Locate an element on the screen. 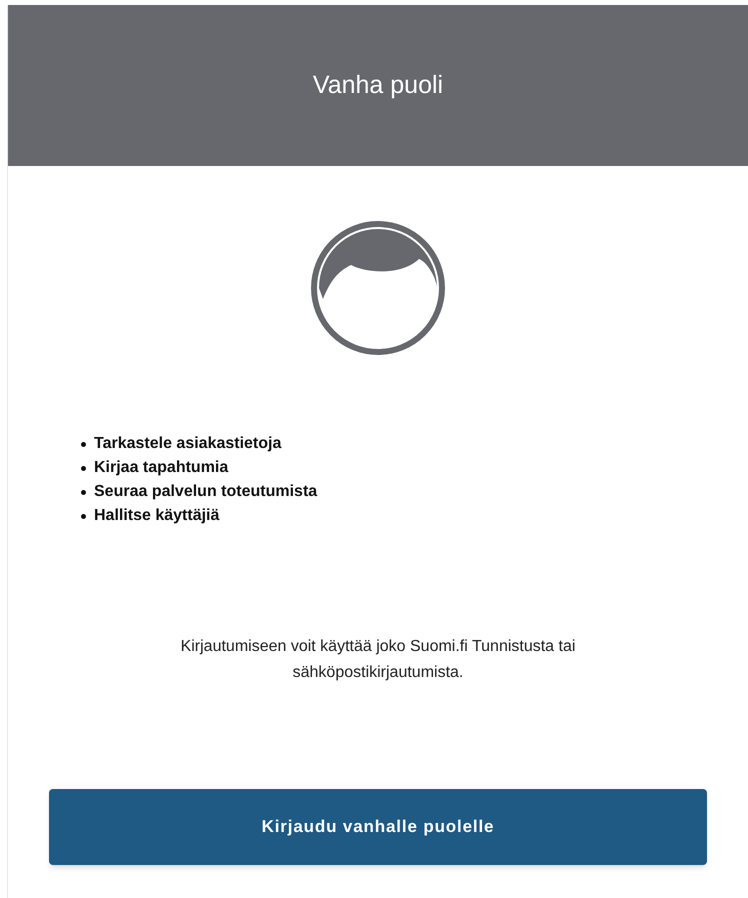  page-title: Vanha puoli is located at coordinates (378, 85).